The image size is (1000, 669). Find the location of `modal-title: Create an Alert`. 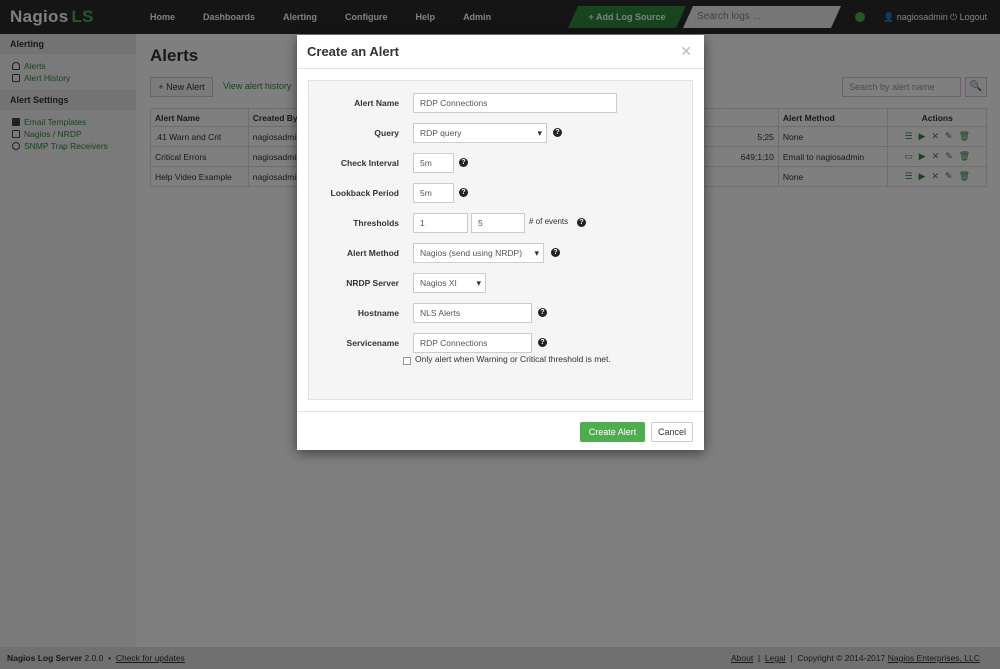

modal-title: Create an Alert is located at coordinates (500, 52).